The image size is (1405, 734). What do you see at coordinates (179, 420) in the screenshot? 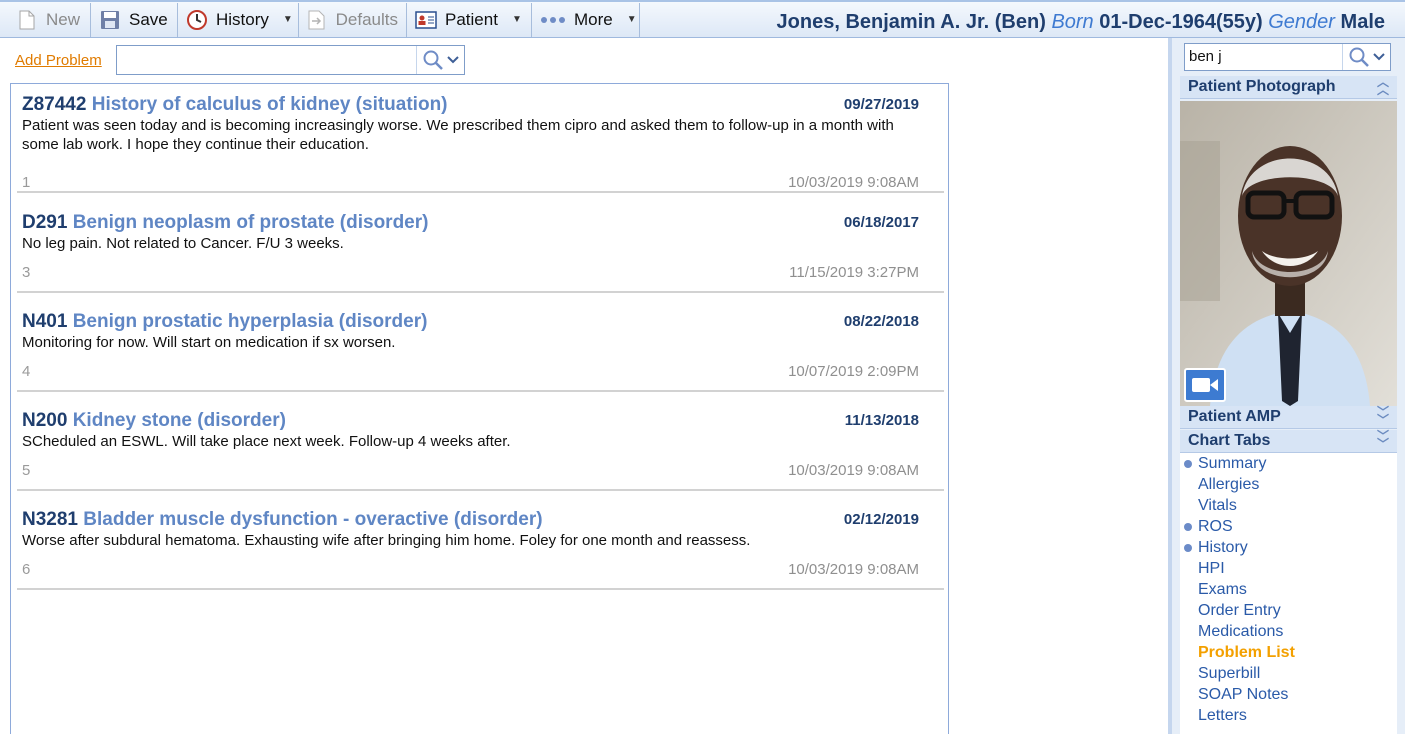
I see `problem-name: Kidney stone (disorder)` at bounding box center [179, 420].